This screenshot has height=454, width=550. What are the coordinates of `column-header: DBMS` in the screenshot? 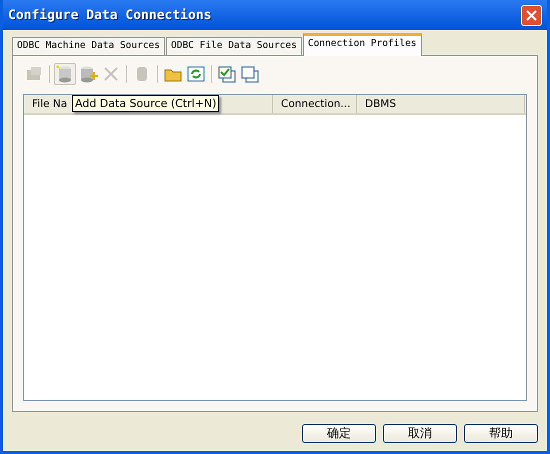 It's located at (441, 104).